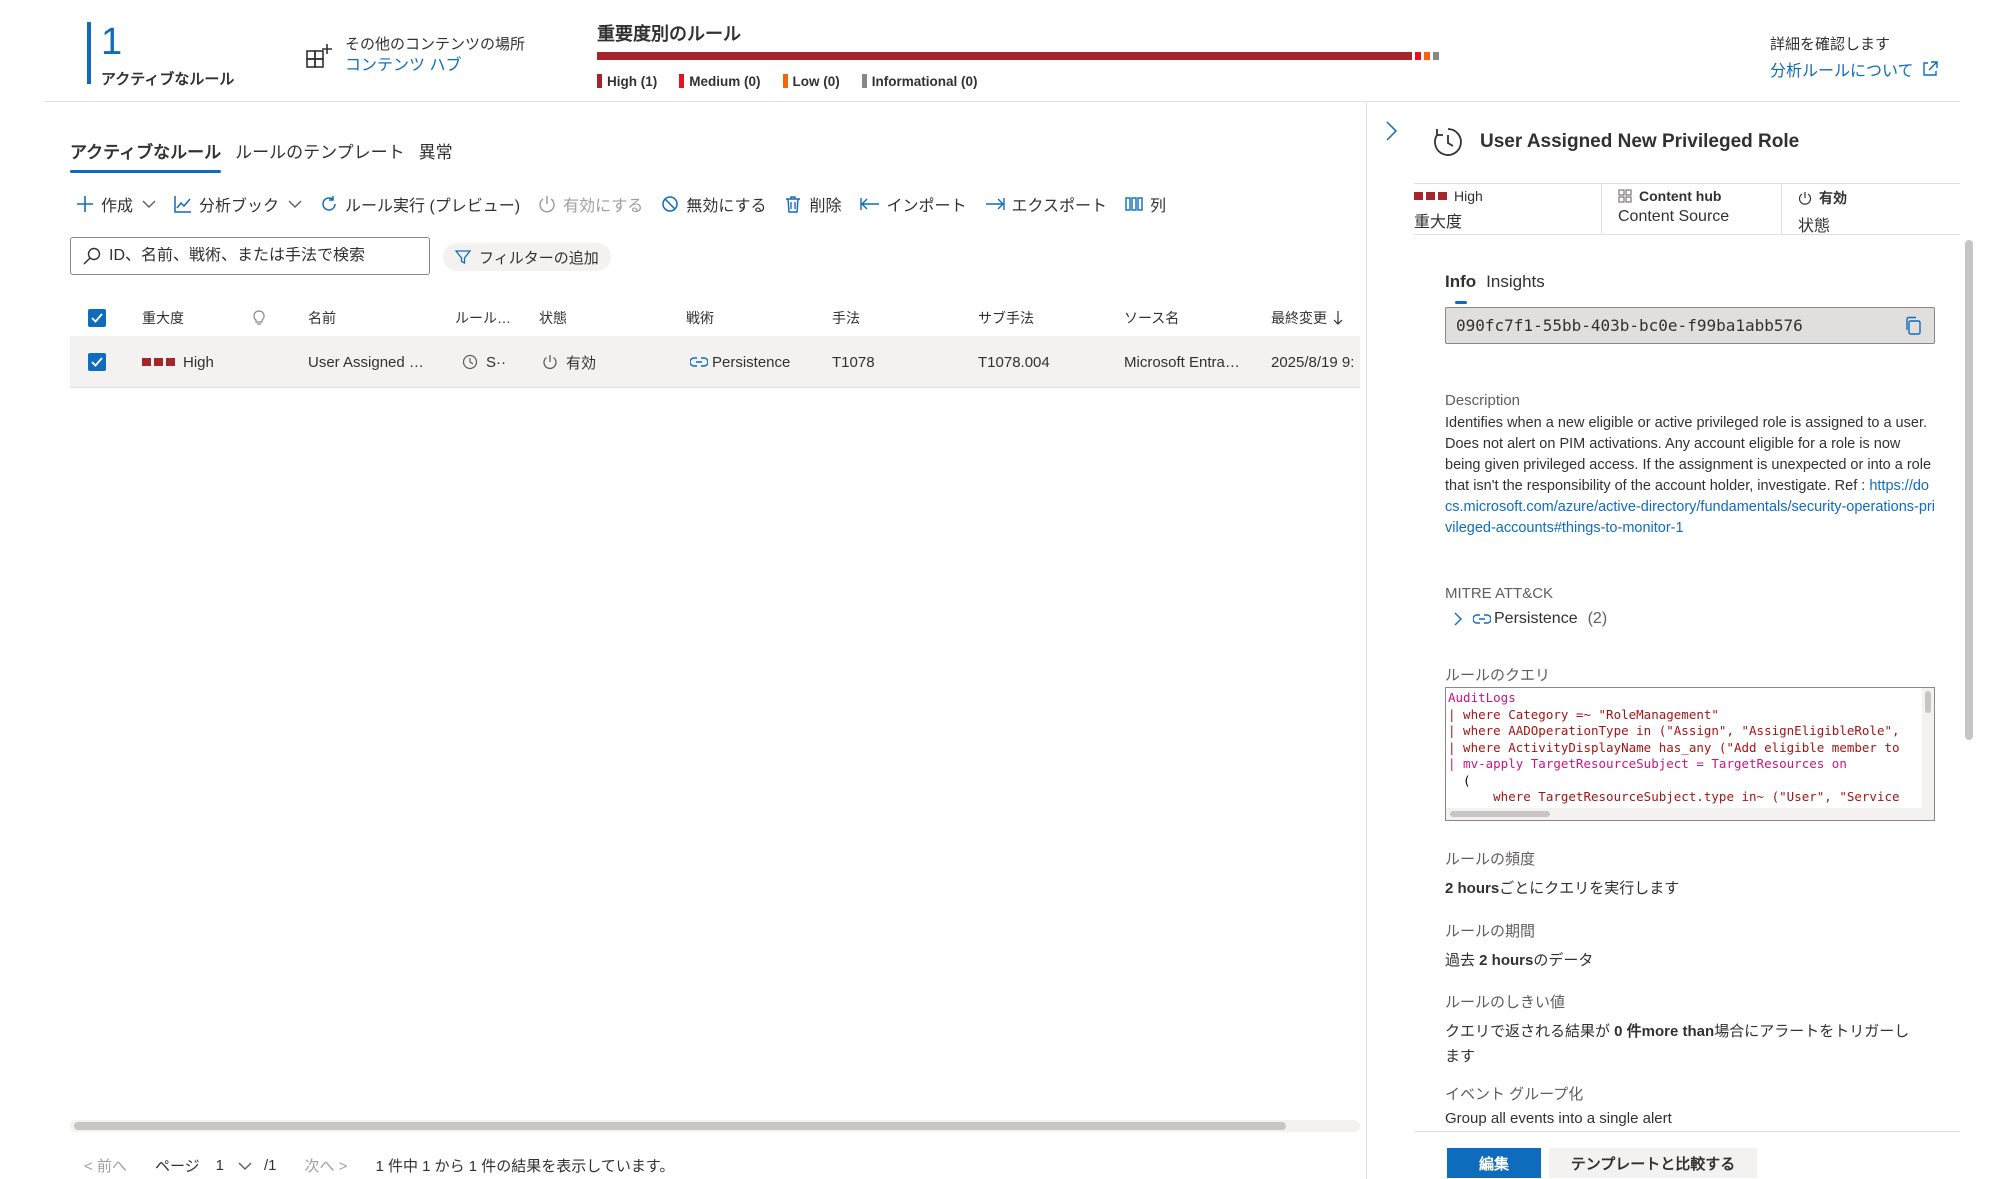 The height and width of the screenshot is (1179, 2000). Describe the element at coordinates (177, 1166) in the screenshot. I see `page-label: ページ` at that location.